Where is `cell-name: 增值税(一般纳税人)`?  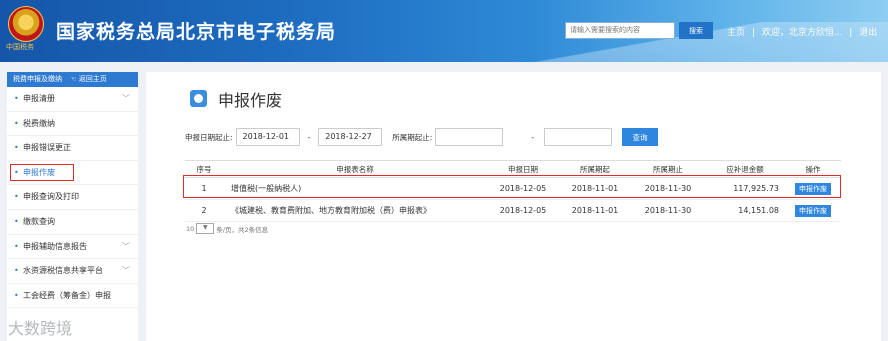 cell-name: 增值税(一般纳税人) is located at coordinates (355, 188).